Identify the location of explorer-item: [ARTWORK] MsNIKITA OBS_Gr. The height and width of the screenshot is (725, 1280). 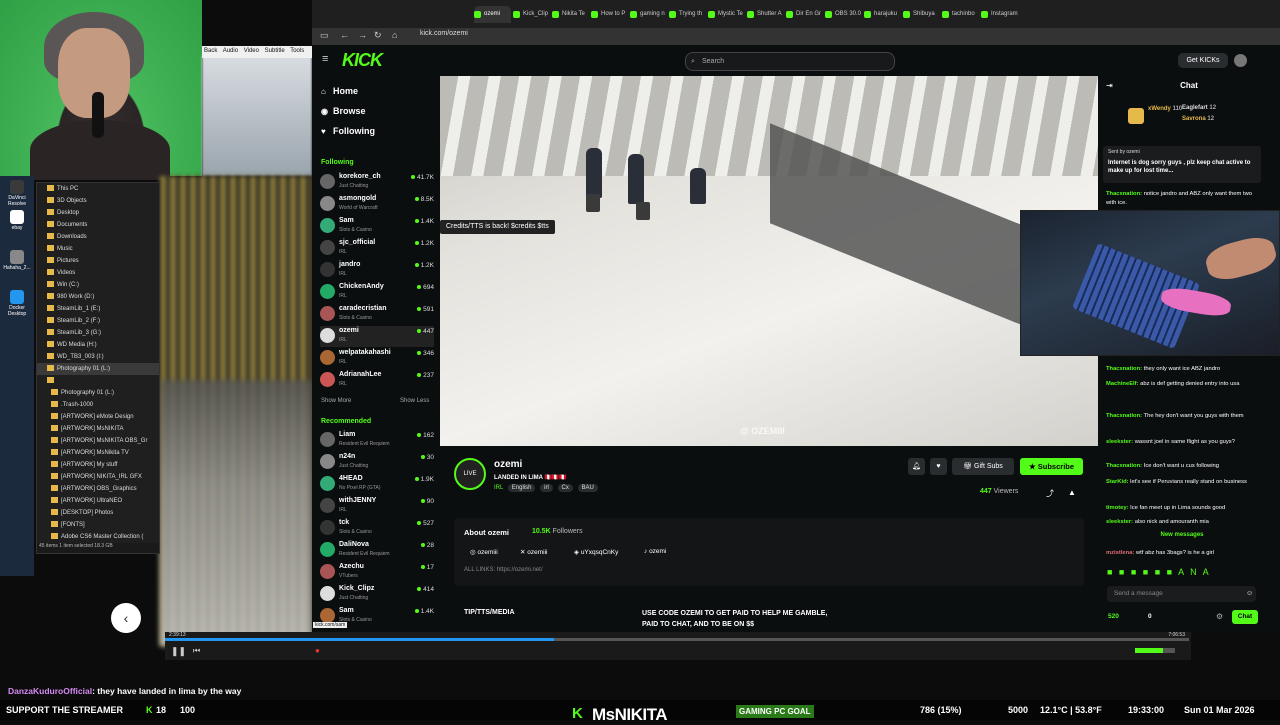
(98, 441).